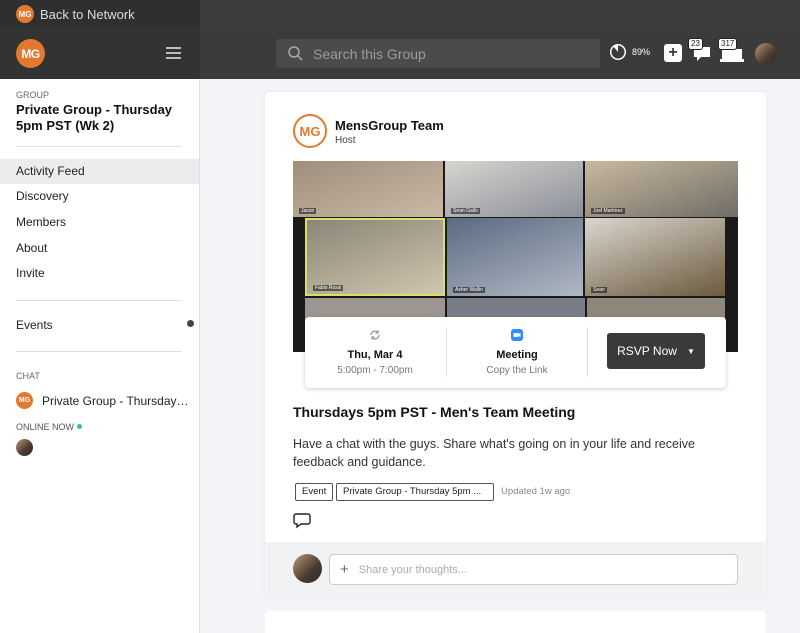  What do you see at coordinates (99, 196) in the screenshot?
I see `sidebar-item-discovery: Discovery` at bounding box center [99, 196].